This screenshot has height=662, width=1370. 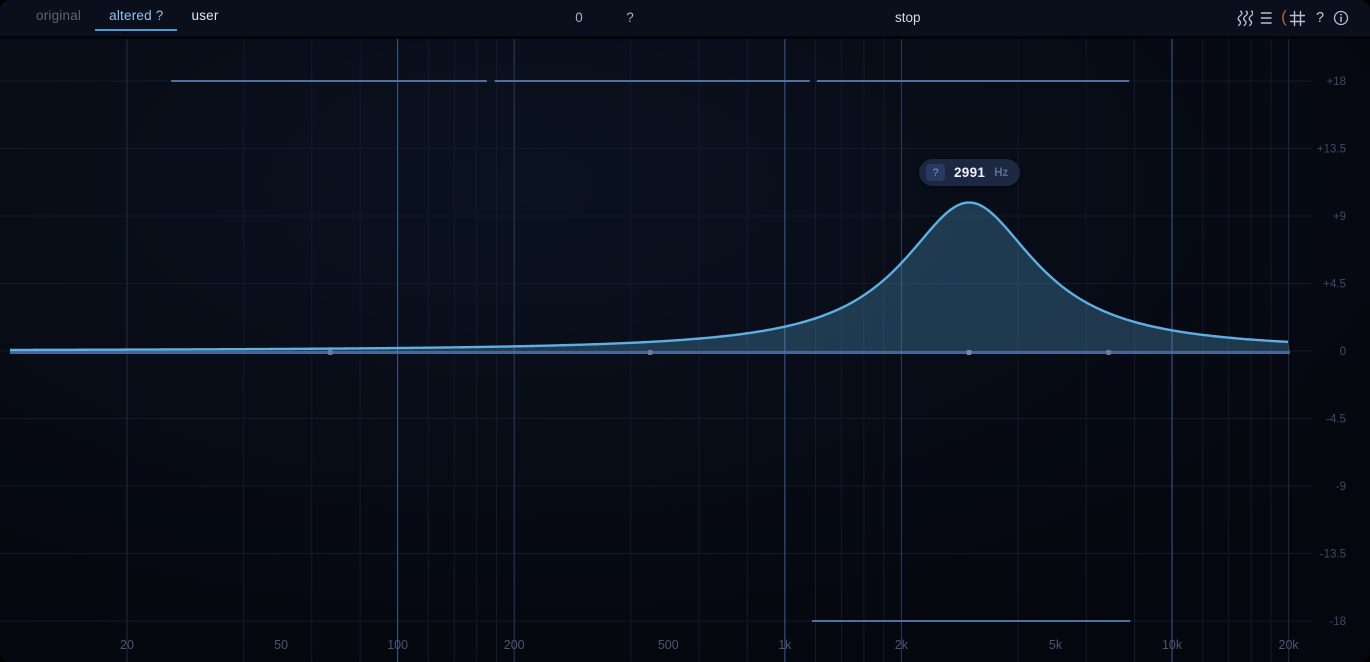 What do you see at coordinates (1266, 18) in the screenshot?
I see `list-icon` at bounding box center [1266, 18].